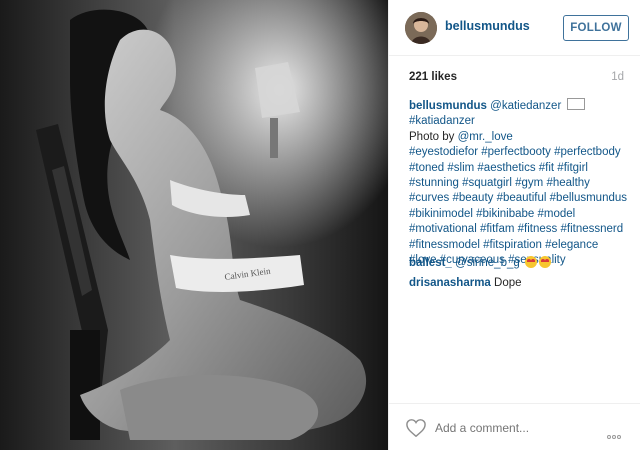 This screenshot has width=640, height=450. I want to click on caption-credit-line: Photo by @mr._love, so click(520, 137).